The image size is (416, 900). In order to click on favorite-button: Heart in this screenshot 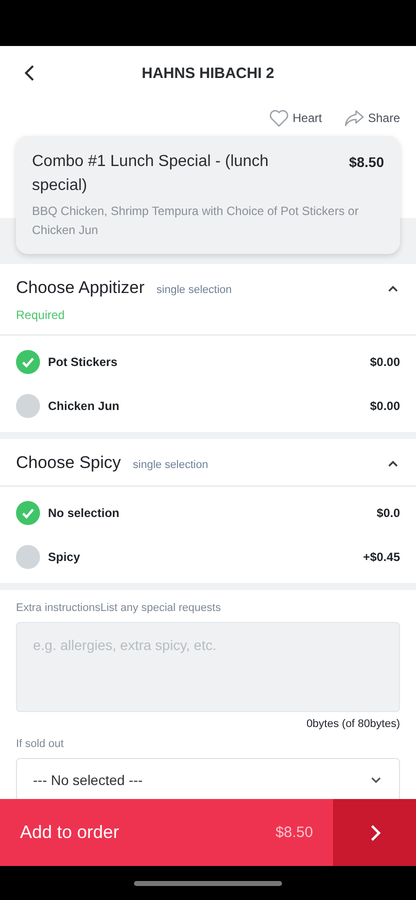, I will do `click(295, 118)`.